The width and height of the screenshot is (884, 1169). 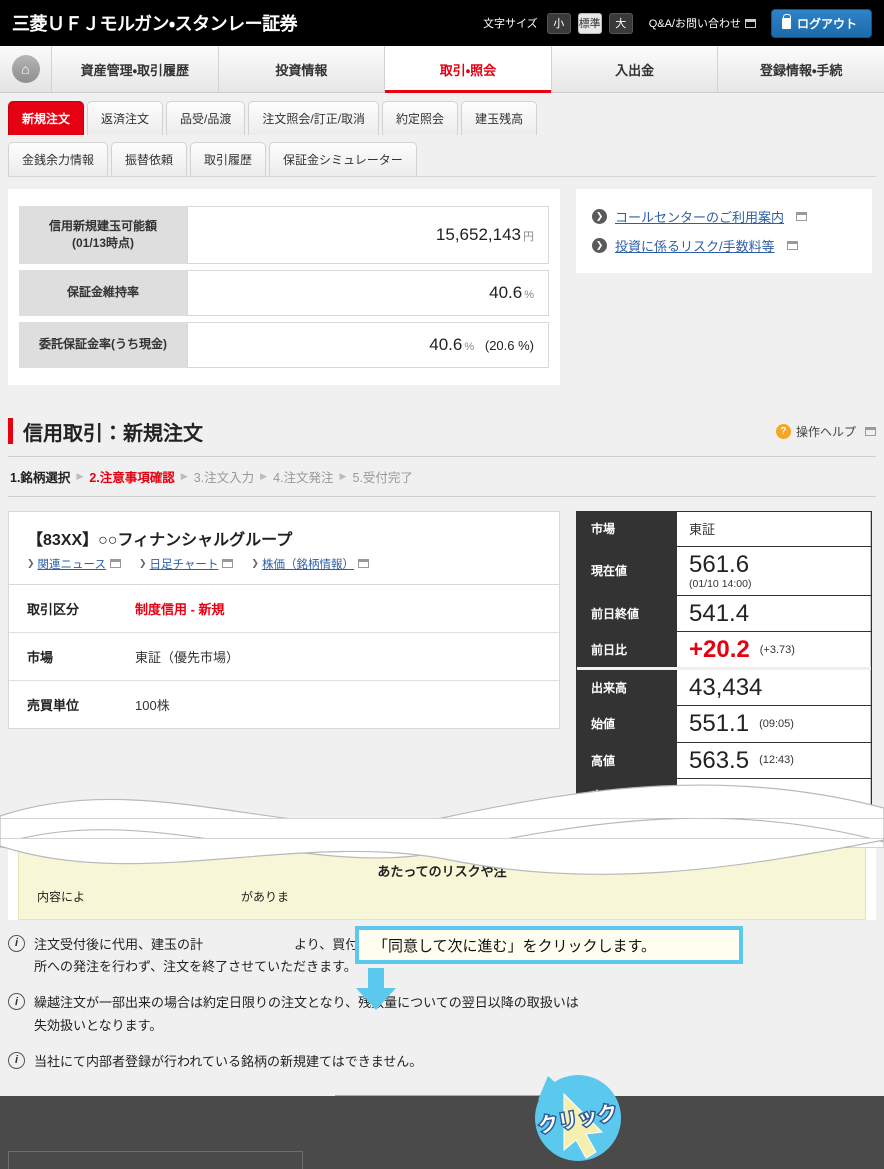 What do you see at coordinates (478, 234) in the screenshot?
I see `balance-value: 15,652,143` at bounding box center [478, 234].